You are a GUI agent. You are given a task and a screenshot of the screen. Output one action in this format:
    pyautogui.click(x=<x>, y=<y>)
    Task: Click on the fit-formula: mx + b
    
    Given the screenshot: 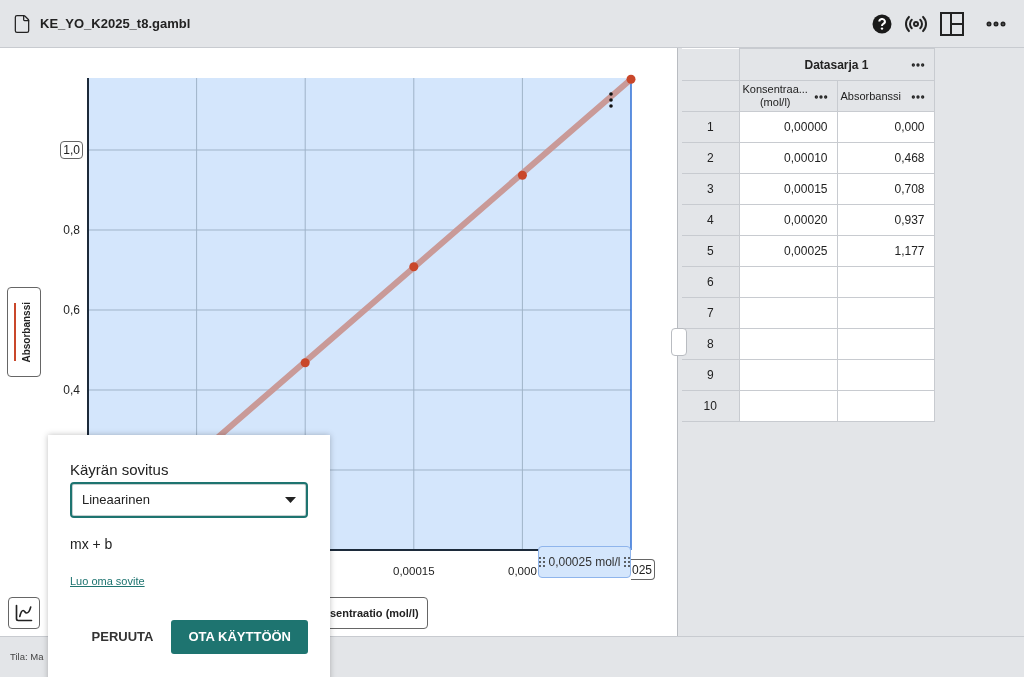 What is the action you would take?
    pyautogui.click(x=92, y=544)
    